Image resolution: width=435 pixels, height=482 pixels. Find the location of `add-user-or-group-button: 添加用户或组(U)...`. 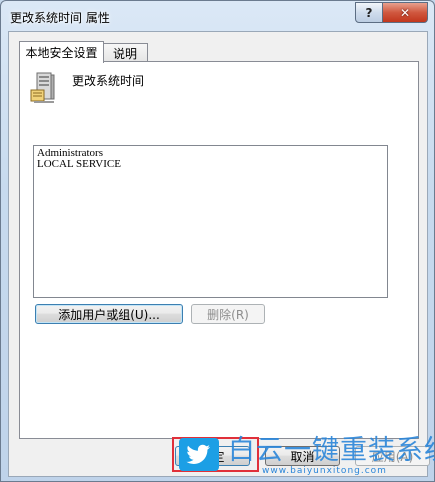

add-user-or-group-button: 添加用户或组(U)... is located at coordinates (109, 314).